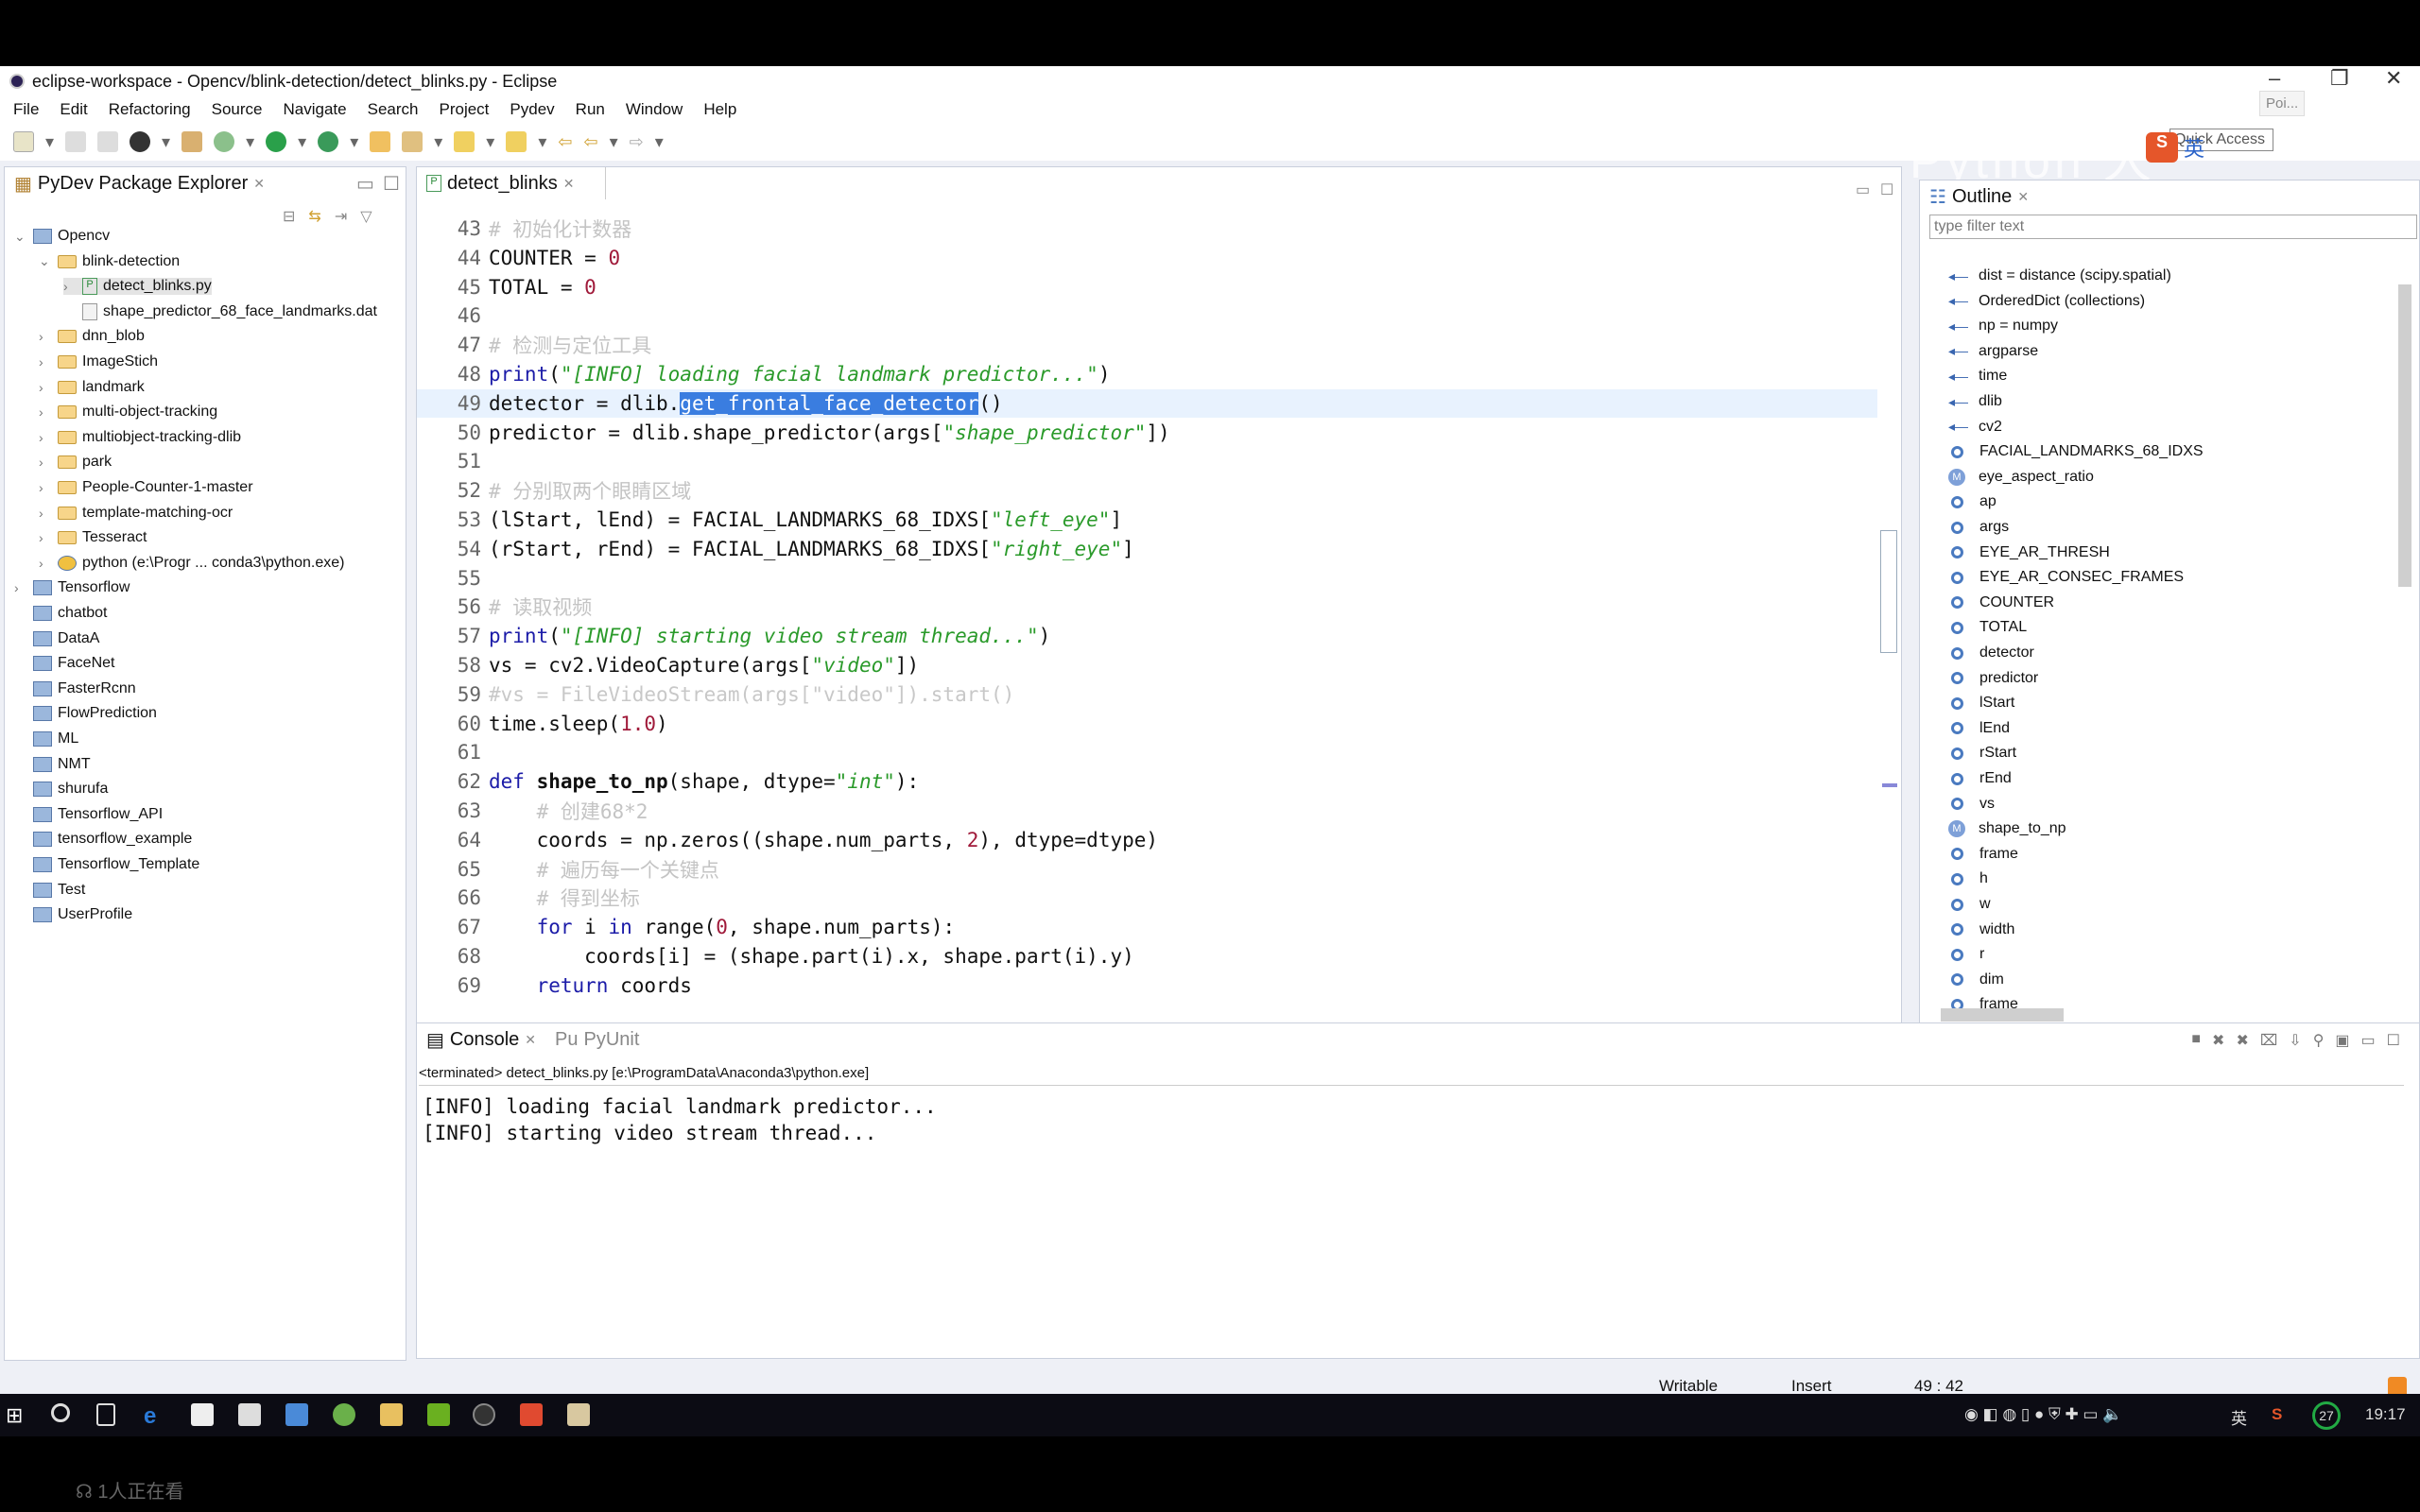 The image size is (2420, 1512). Describe the element at coordinates (1968, 878) in the screenshot. I see `outline-item: h` at that location.